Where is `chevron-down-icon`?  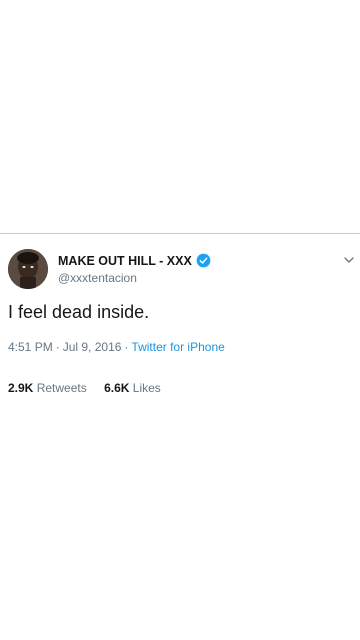
chevron-down-icon is located at coordinates (349, 260).